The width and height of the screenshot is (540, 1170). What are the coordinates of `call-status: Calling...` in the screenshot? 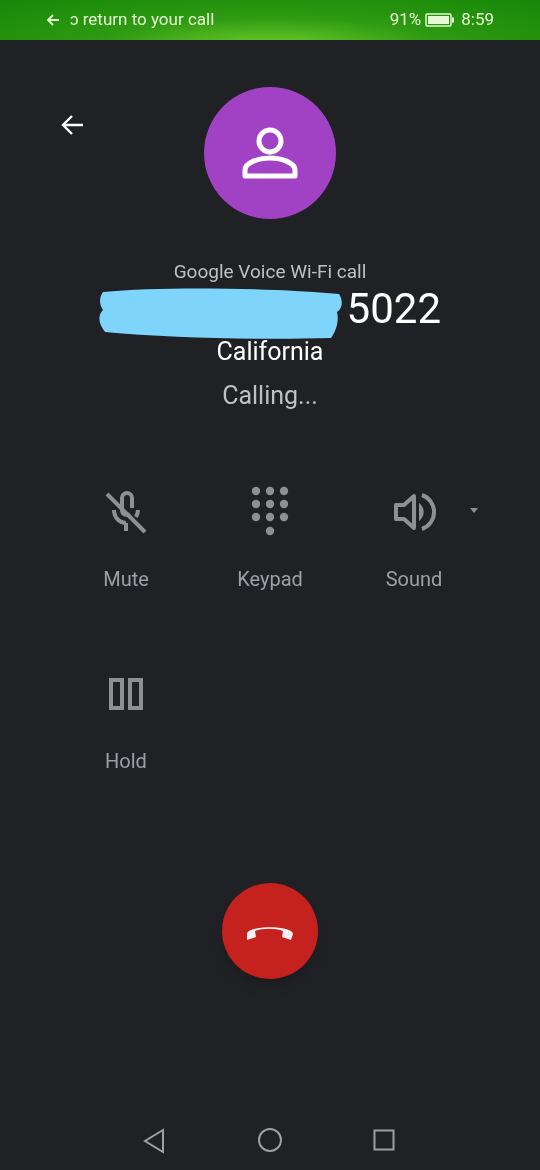 It's located at (270, 396).